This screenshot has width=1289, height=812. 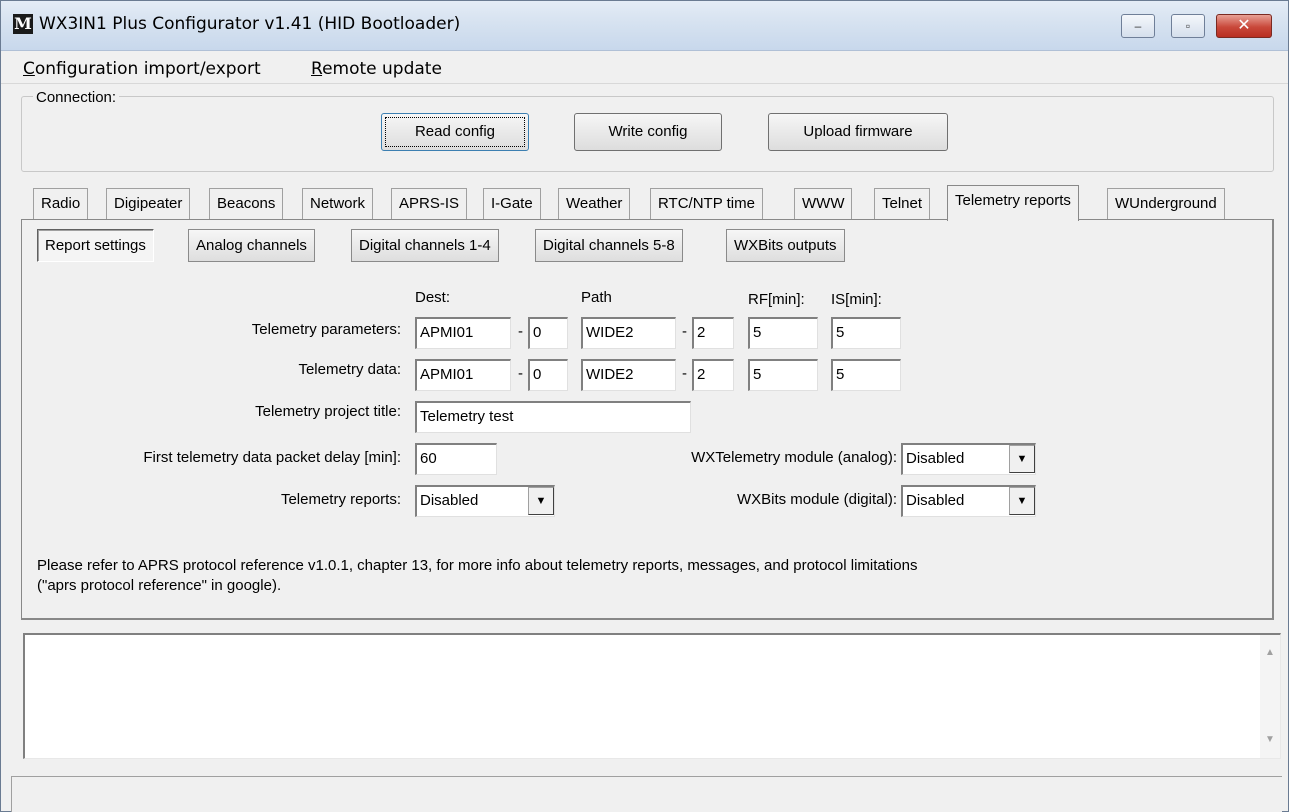 What do you see at coordinates (148, 203) in the screenshot?
I see `tab-digipeater: Digipeater` at bounding box center [148, 203].